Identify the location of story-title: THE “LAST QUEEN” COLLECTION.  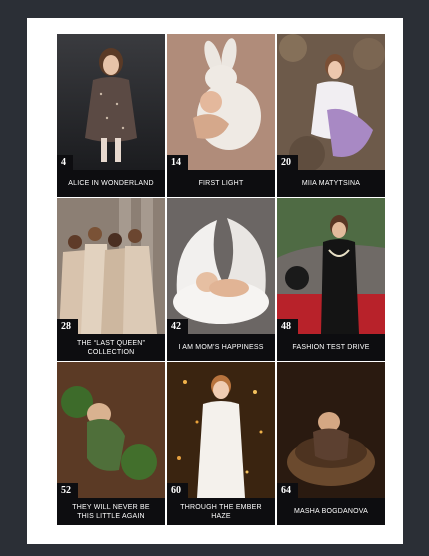
(111, 347).